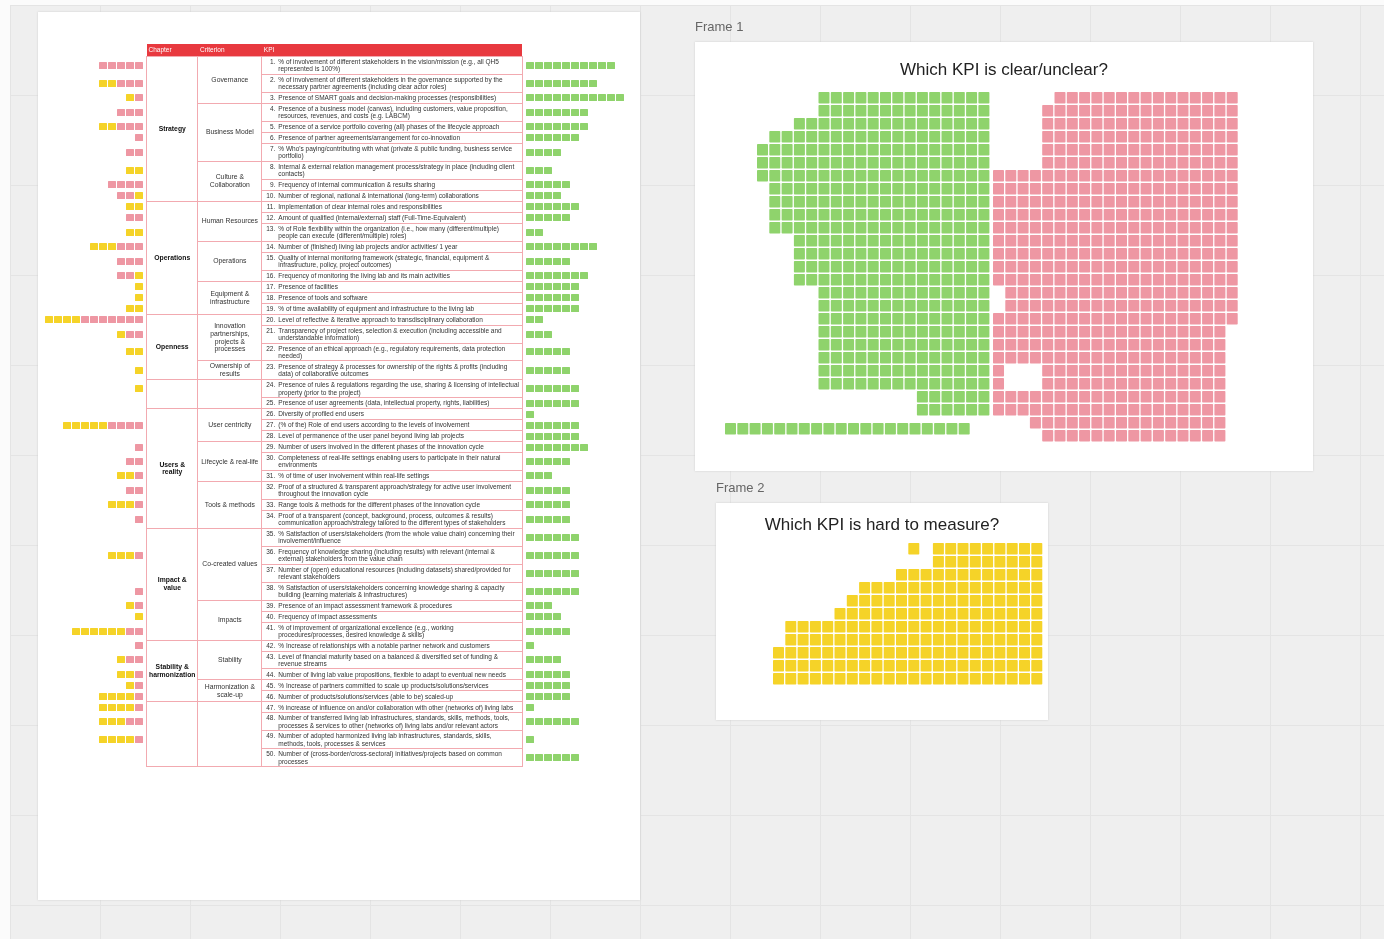 The height and width of the screenshot is (939, 1384). I want to click on frame-question: Which KPI is hard to measure?, so click(882, 524).